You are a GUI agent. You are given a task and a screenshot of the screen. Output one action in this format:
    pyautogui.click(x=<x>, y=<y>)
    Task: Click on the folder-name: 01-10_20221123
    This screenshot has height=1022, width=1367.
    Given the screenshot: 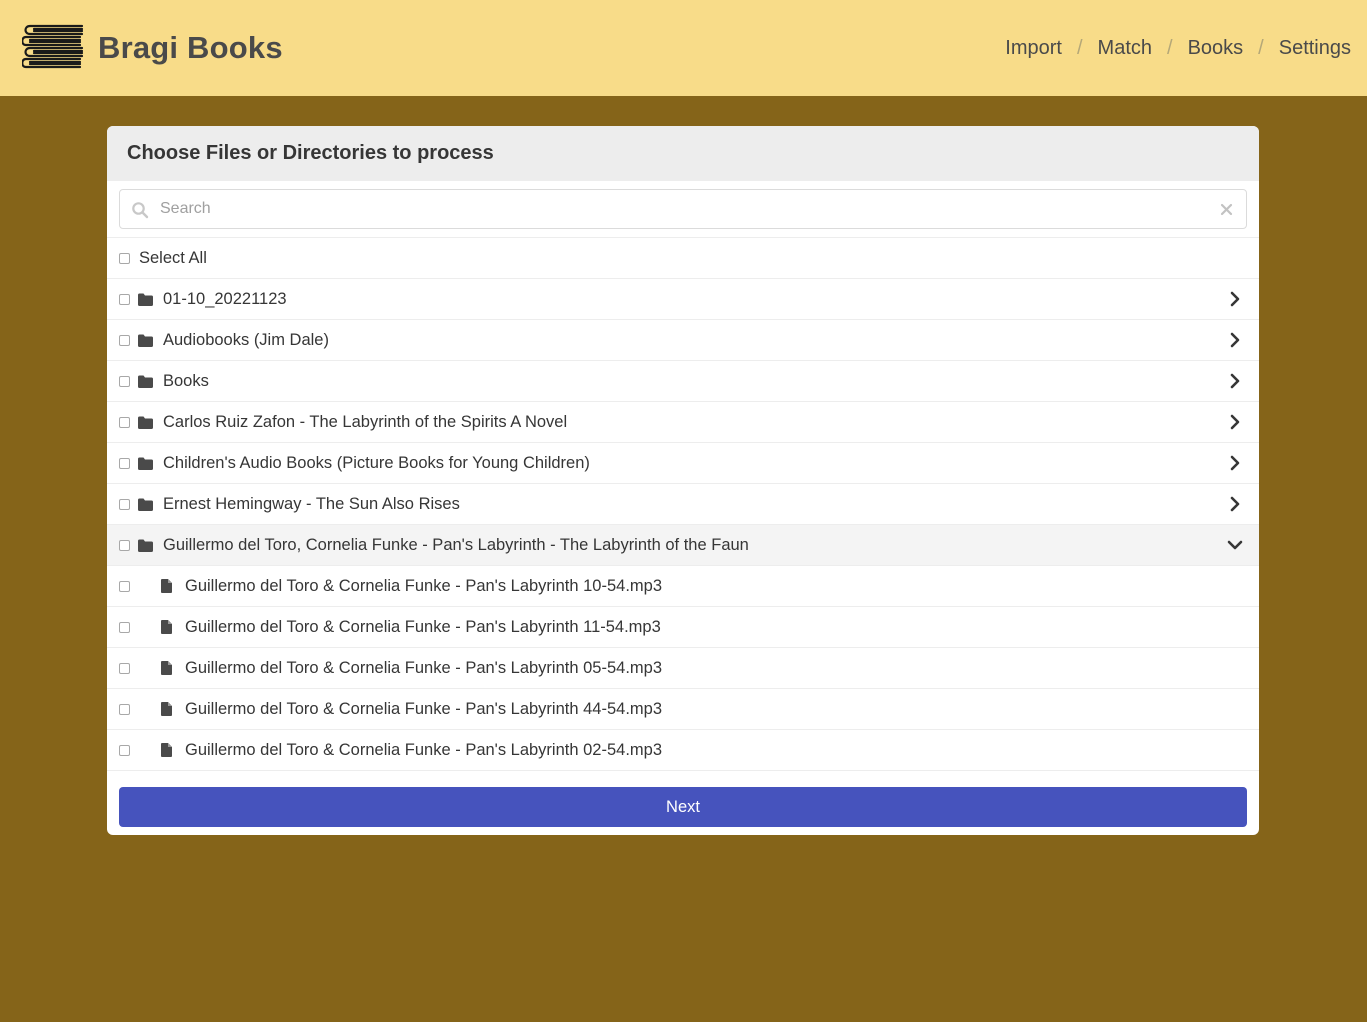 What is the action you would take?
    pyautogui.click(x=225, y=298)
    